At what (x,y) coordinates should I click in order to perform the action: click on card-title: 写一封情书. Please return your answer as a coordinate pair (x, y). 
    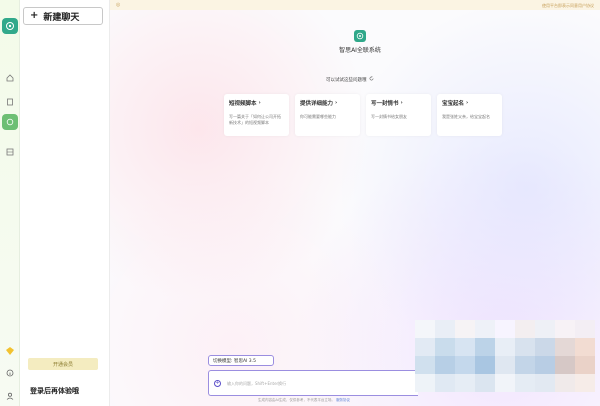
    Looking at the image, I should click on (385, 104).